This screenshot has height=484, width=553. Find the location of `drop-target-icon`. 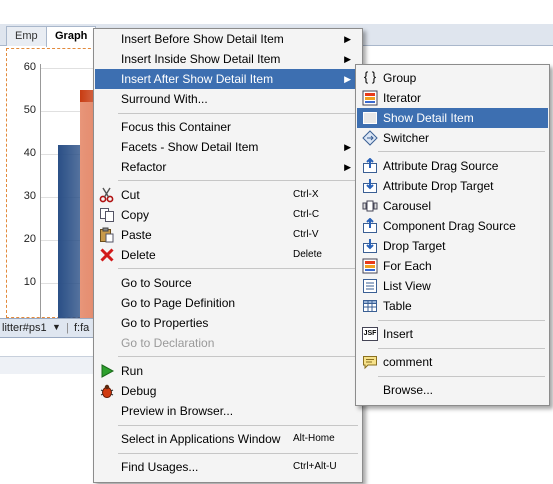

drop-target-icon is located at coordinates (370, 186).